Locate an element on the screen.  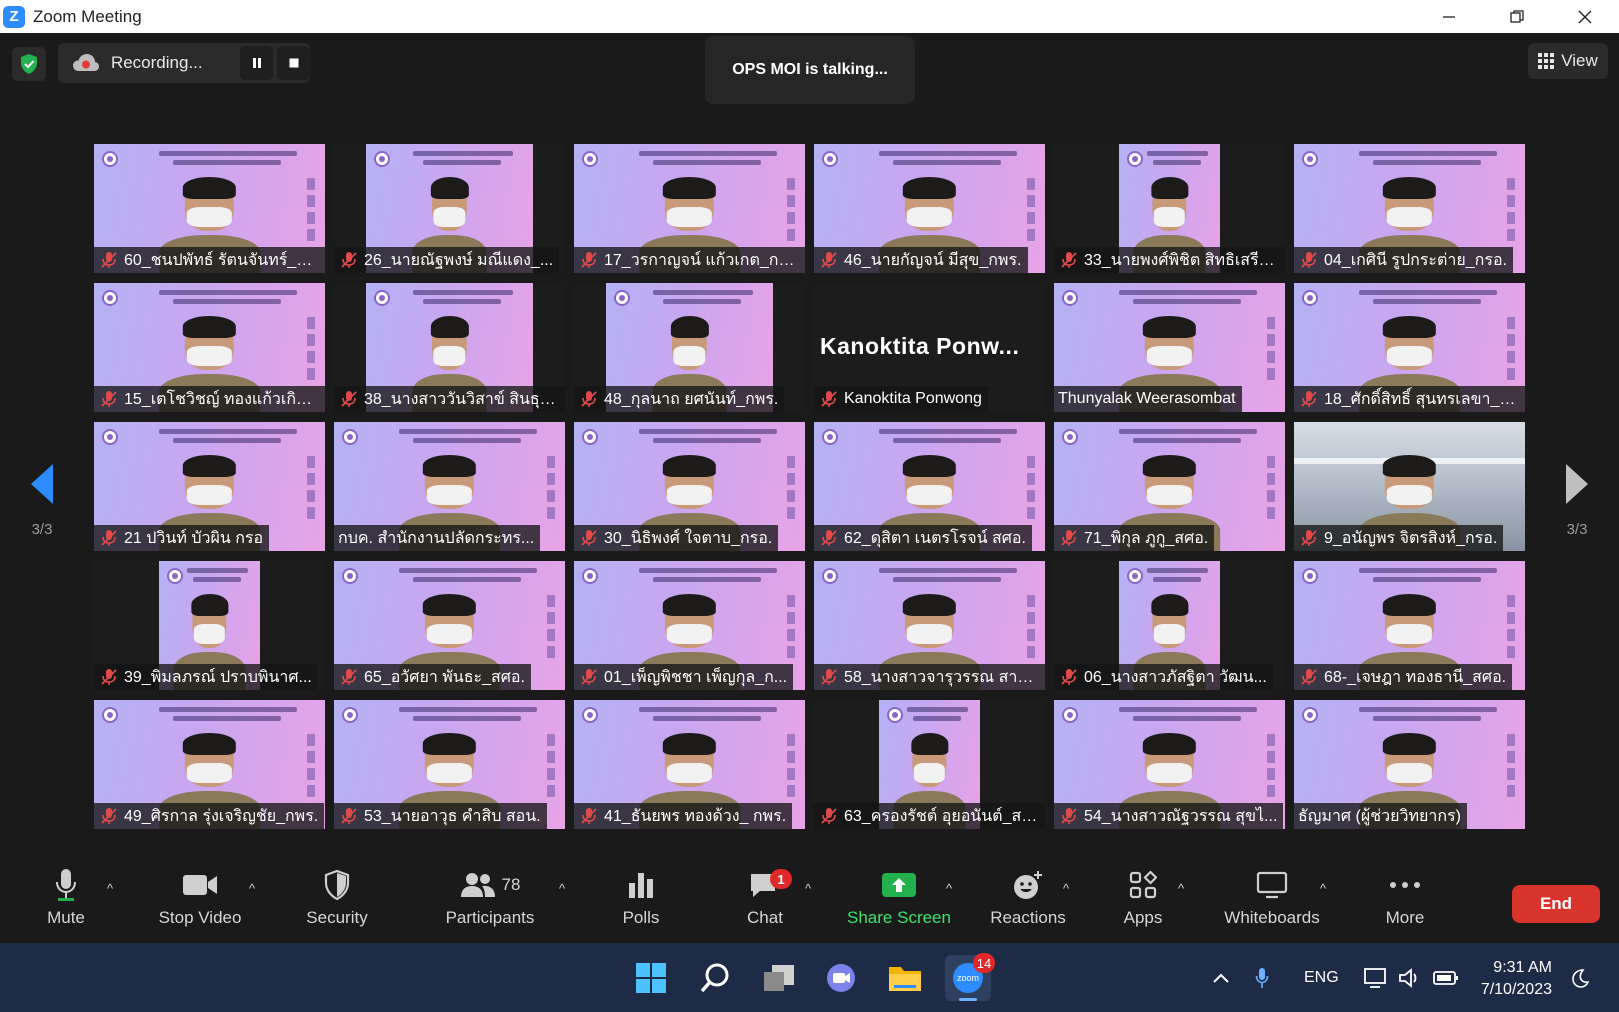
chat-button: 1 Chat is located at coordinates (766, 903).